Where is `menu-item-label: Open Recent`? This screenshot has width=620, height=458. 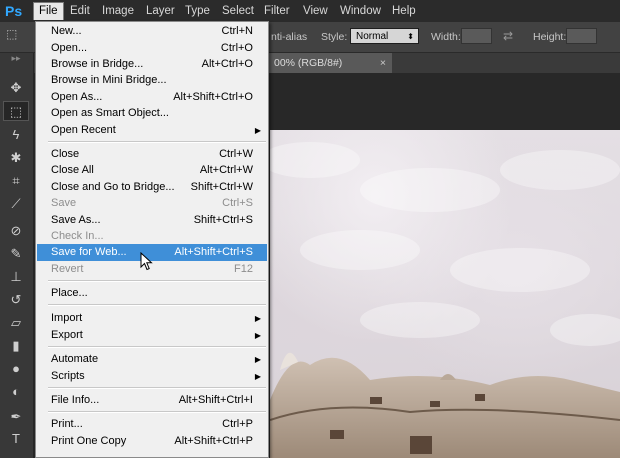
menu-item-label: Open Recent is located at coordinates (83, 130).